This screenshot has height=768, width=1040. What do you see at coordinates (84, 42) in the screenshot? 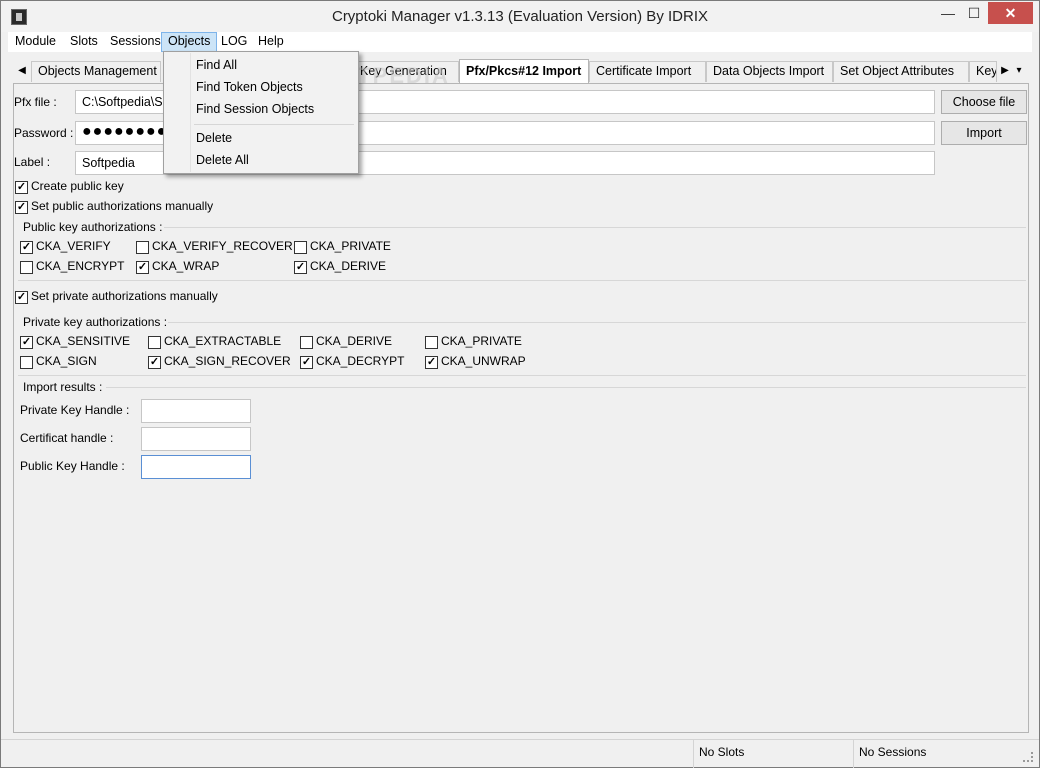
I see `menu-slots: Slots` at bounding box center [84, 42].